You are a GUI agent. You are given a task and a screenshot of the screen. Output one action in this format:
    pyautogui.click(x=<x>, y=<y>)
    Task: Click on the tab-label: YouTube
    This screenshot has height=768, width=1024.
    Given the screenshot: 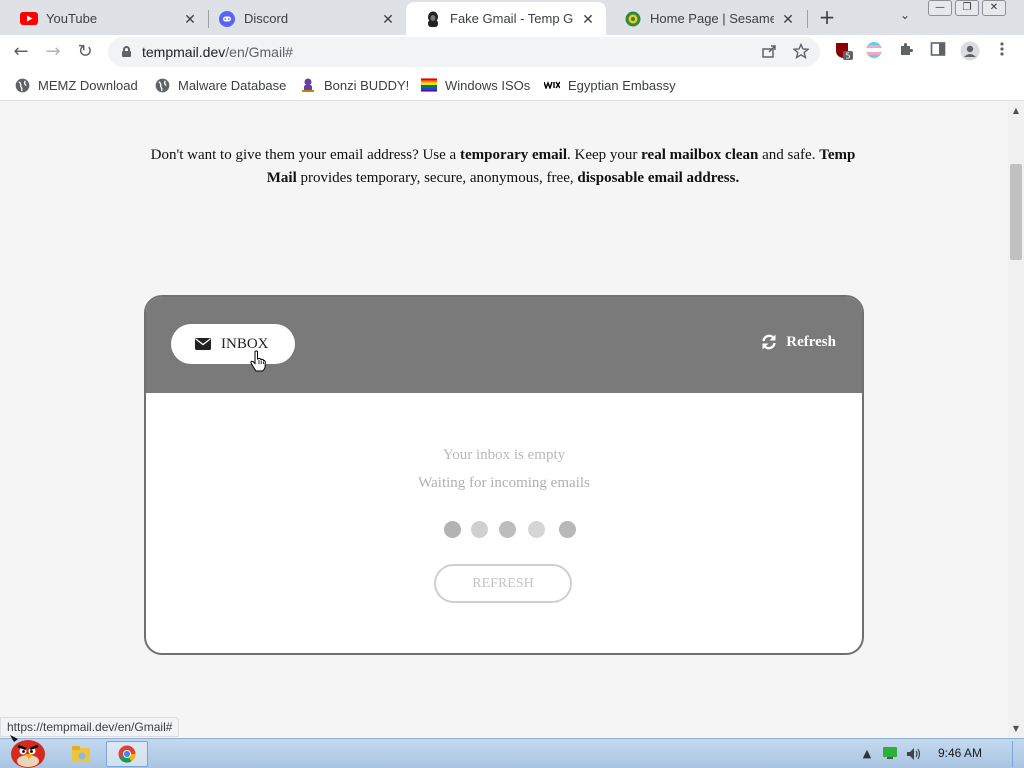 What is the action you would take?
    pyautogui.click(x=72, y=18)
    